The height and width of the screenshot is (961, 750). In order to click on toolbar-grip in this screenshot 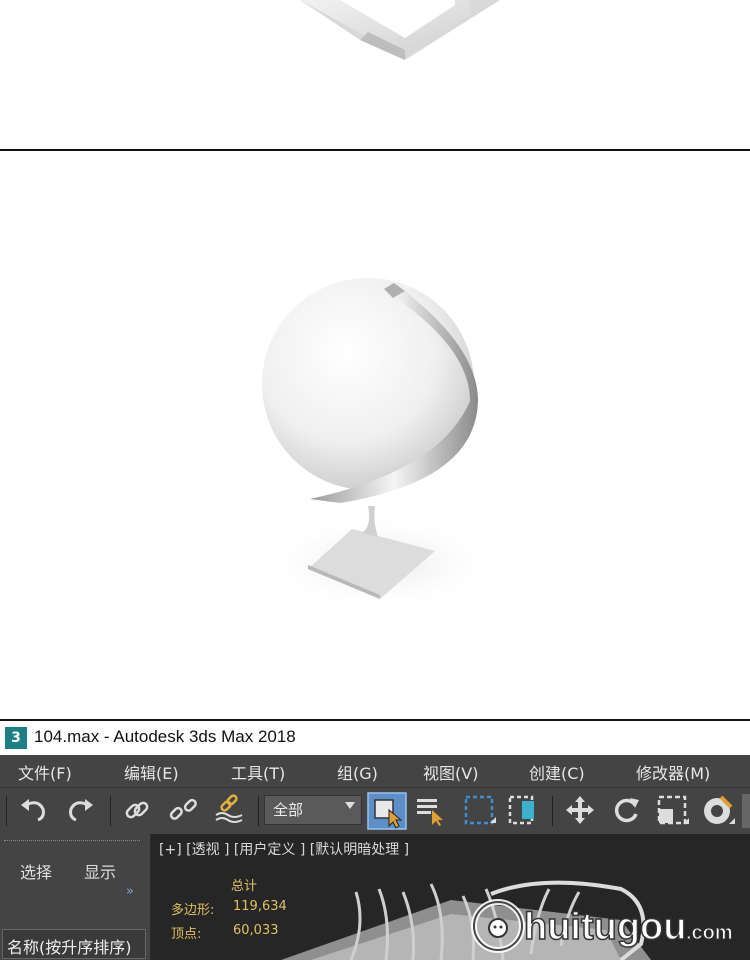, I will do `click(6, 811)`.